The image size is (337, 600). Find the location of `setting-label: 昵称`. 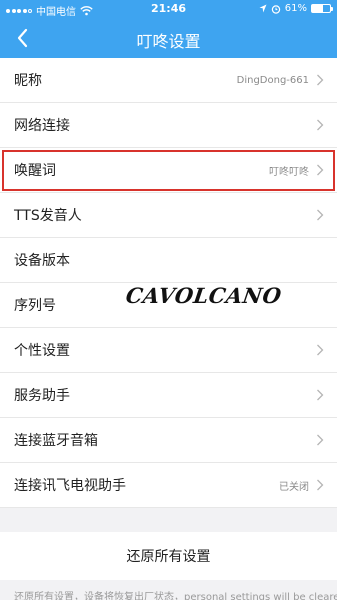

setting-label: 昵称 is located at coordinates (28, 81).